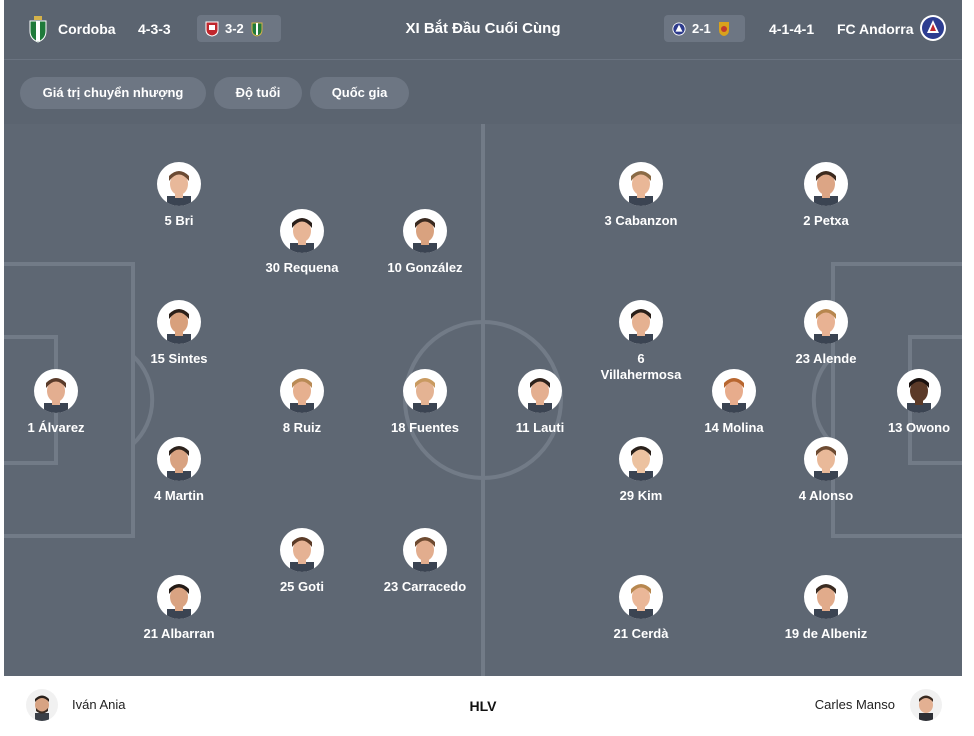  What do you see at coordinates (641, 496) in the screenshot?
I see `player-name: 29 Kim` at bounding box center [641, 496].